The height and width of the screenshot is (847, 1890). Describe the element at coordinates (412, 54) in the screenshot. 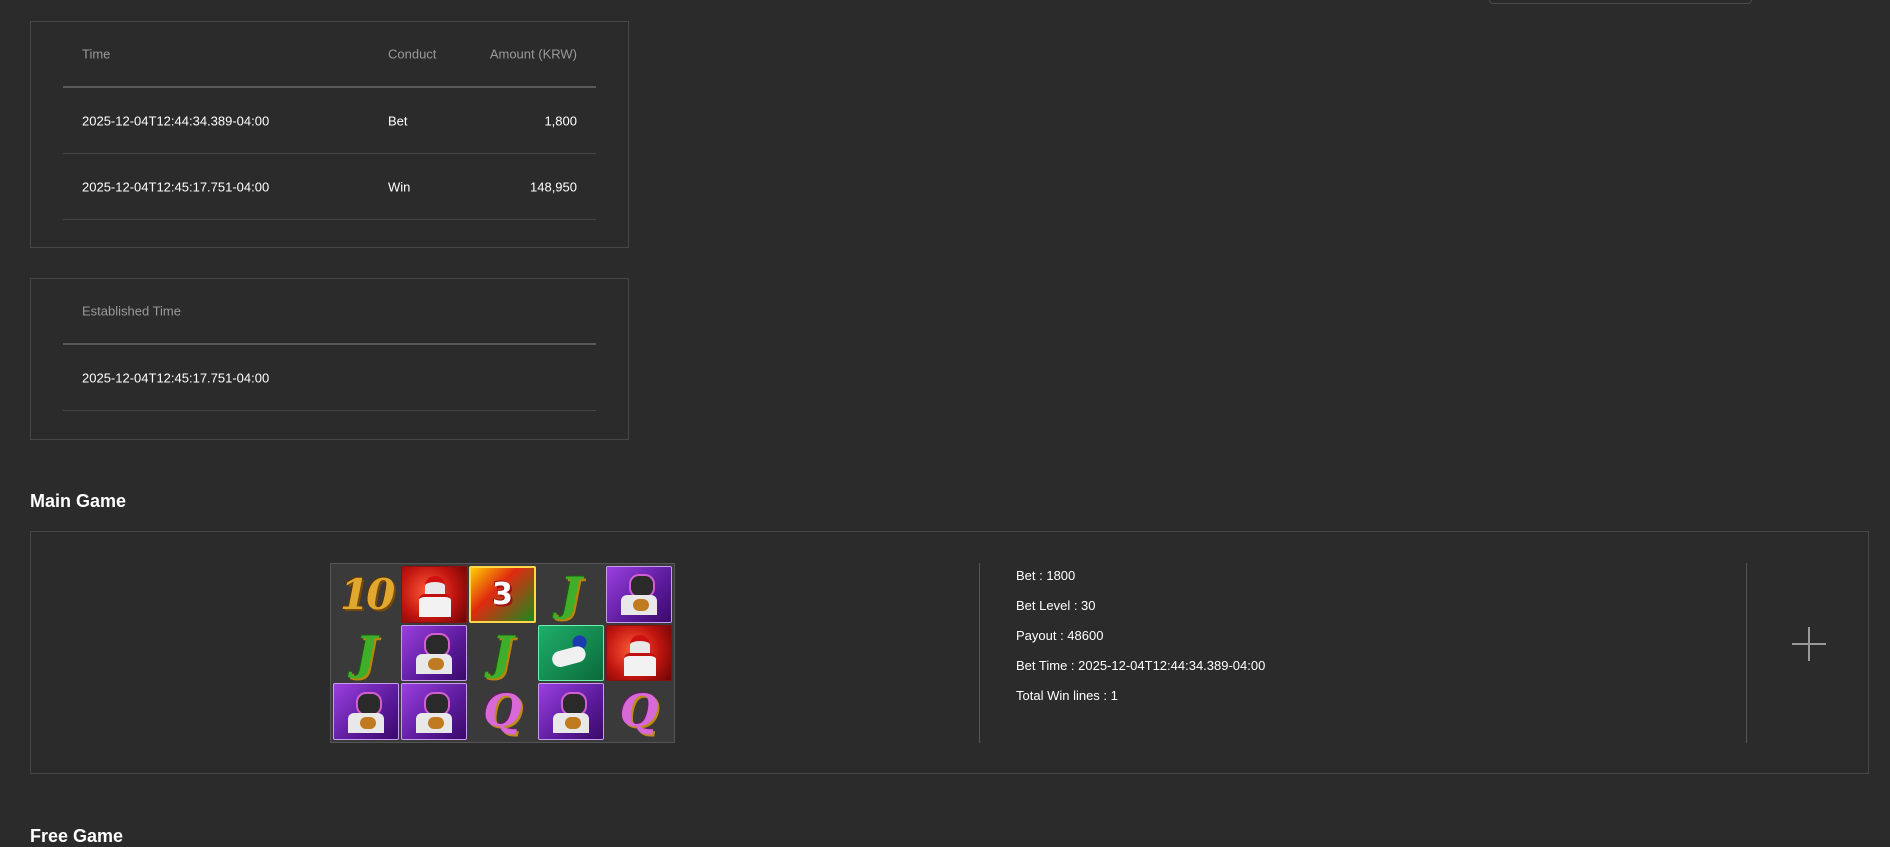

I see `header-conduct: Conduct` at that location.